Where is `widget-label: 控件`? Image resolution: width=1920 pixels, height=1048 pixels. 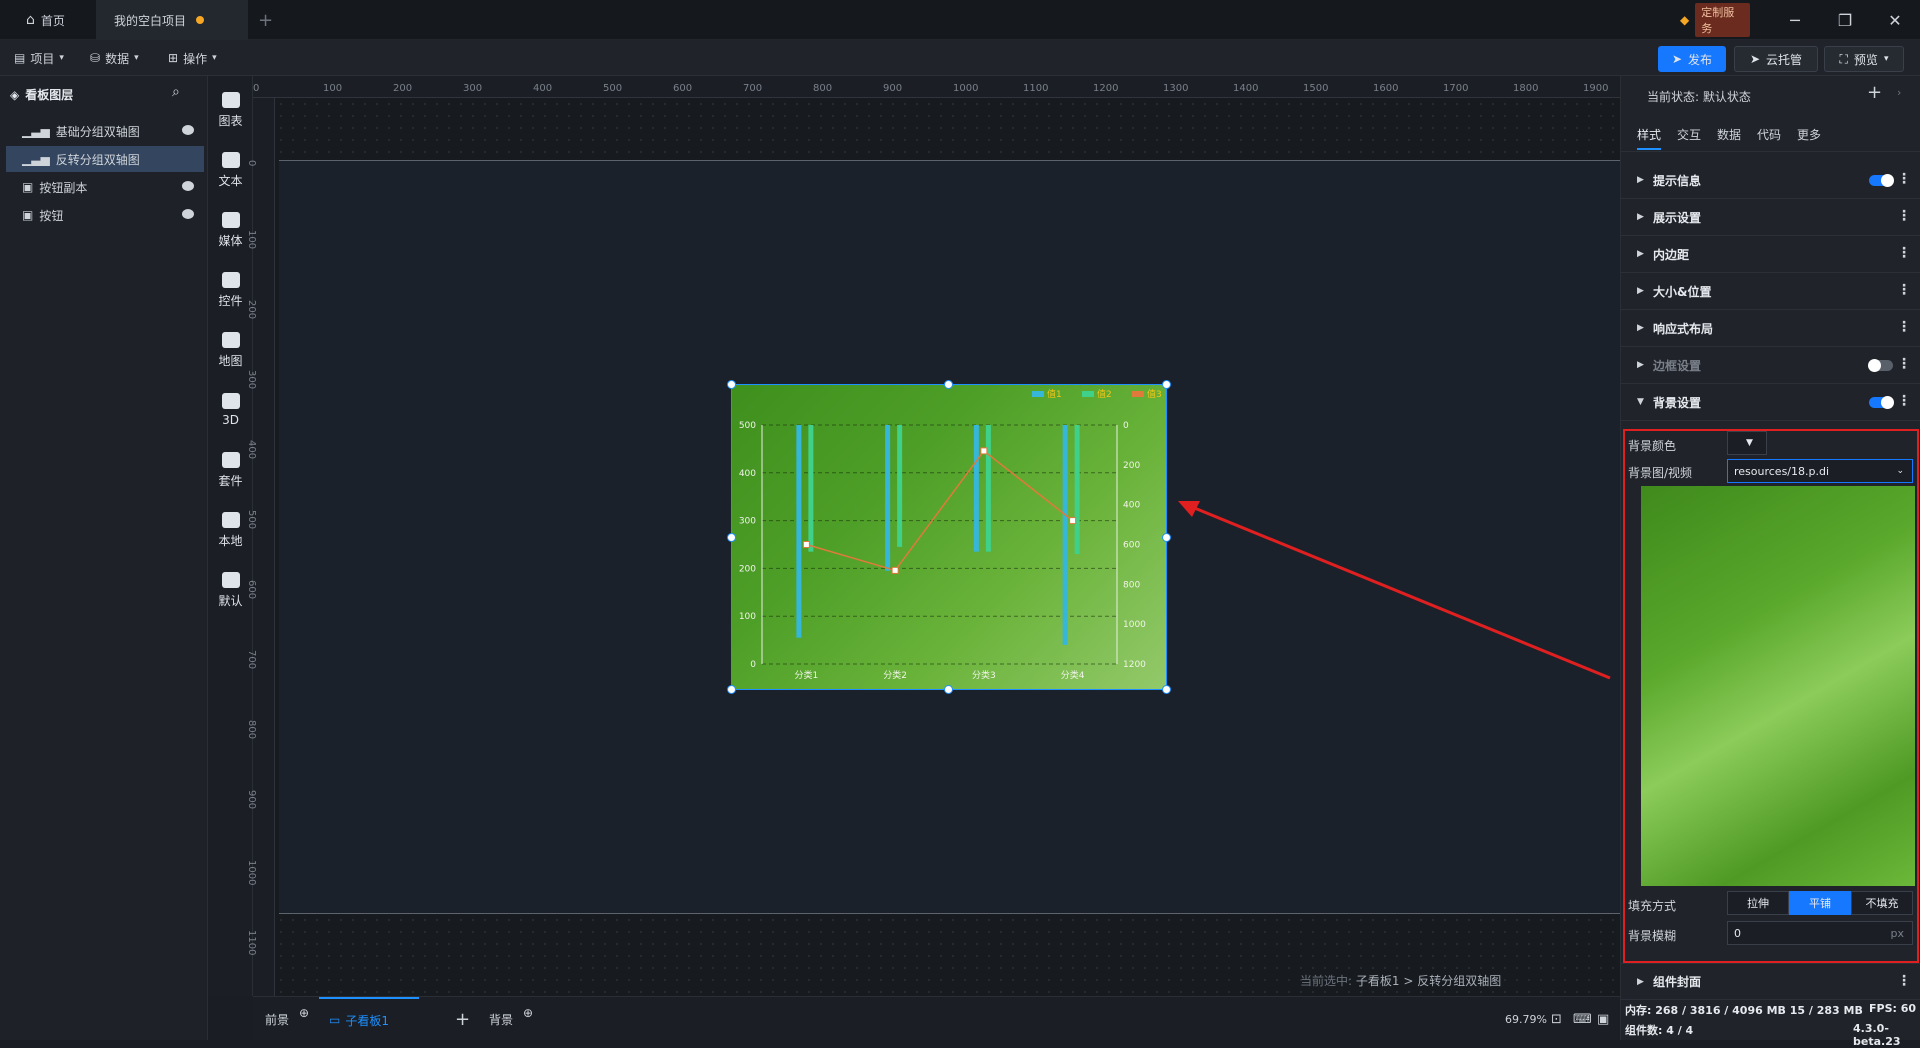
widget-label: 控件 is located at coordinates (230, 300).